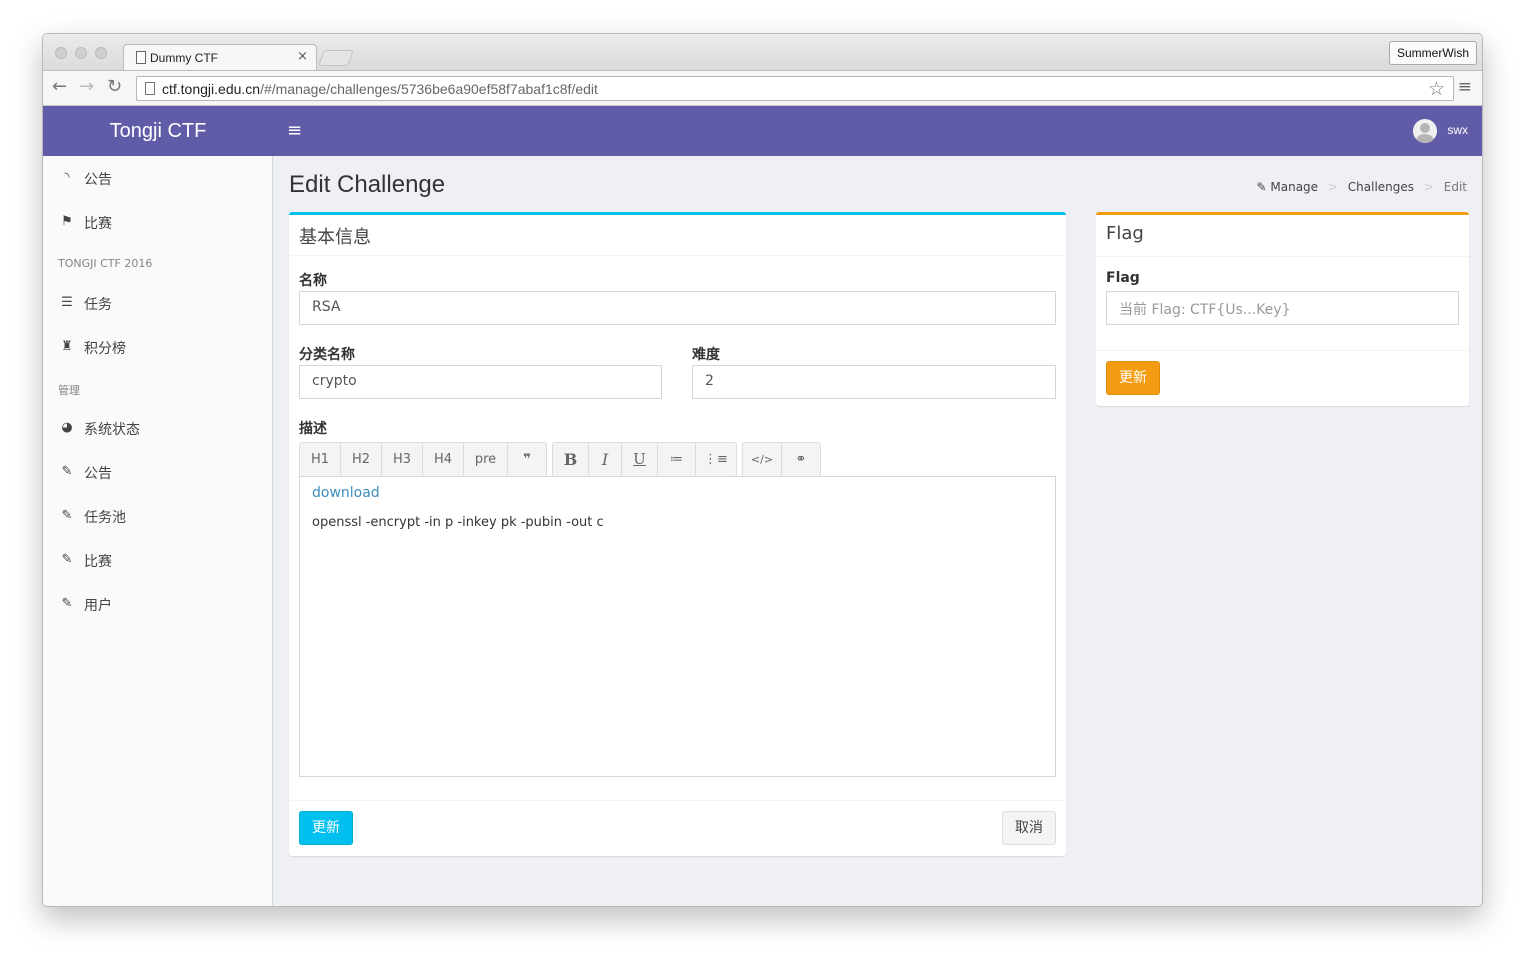 This screenshot has height=957, width=1524. I want to click on box-title: Flag, so click(1125, 233).